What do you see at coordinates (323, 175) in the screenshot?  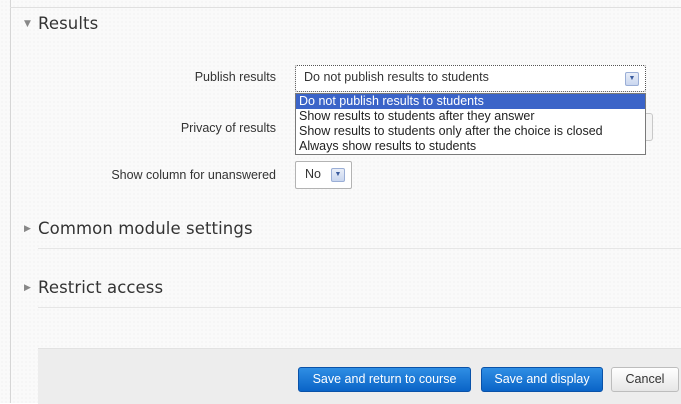 I see `unanswered-column-select: No ▼` at bounding box center [323, 175].